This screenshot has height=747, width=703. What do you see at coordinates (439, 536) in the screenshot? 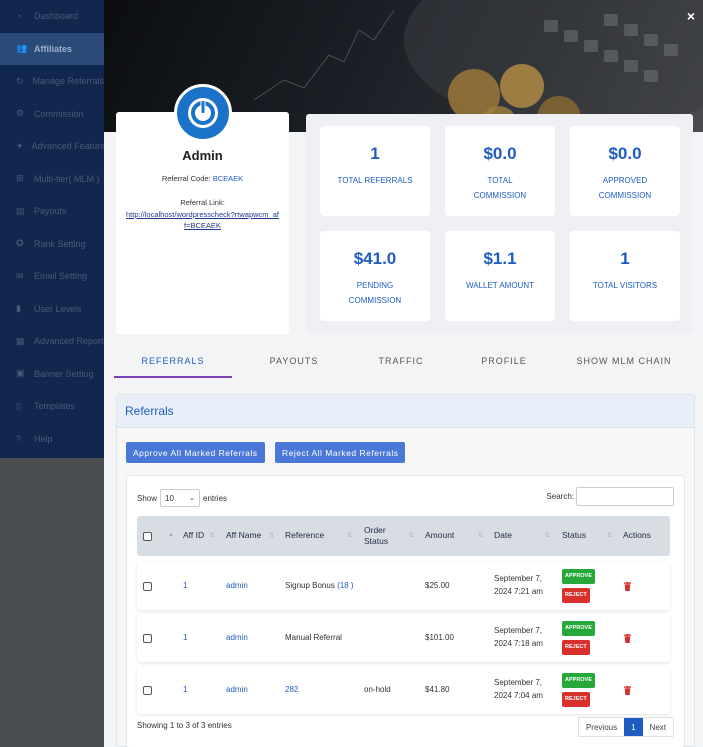
I see `column-header-amount: Amount` at bounding box center [439, 536].